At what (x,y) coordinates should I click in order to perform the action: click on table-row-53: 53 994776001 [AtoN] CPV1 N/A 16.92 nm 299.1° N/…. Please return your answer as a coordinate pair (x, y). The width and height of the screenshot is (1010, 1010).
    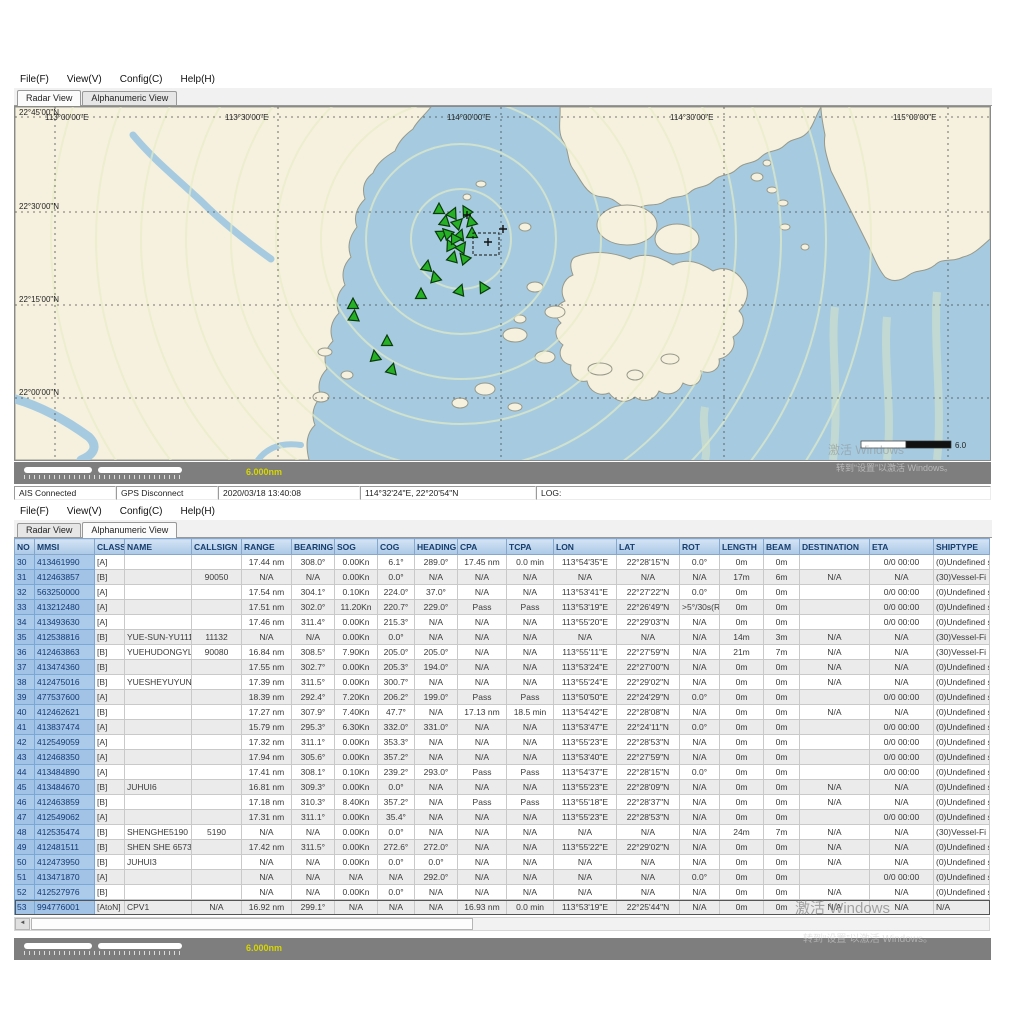
    Looking at the image, I should click on (502, 907).